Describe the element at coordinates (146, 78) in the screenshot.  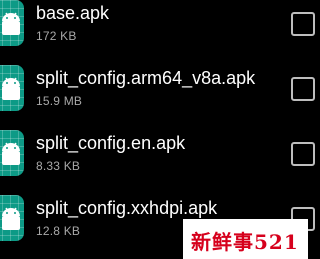
I see `file-name: split_config.arm64_v8a.apk` at that location.